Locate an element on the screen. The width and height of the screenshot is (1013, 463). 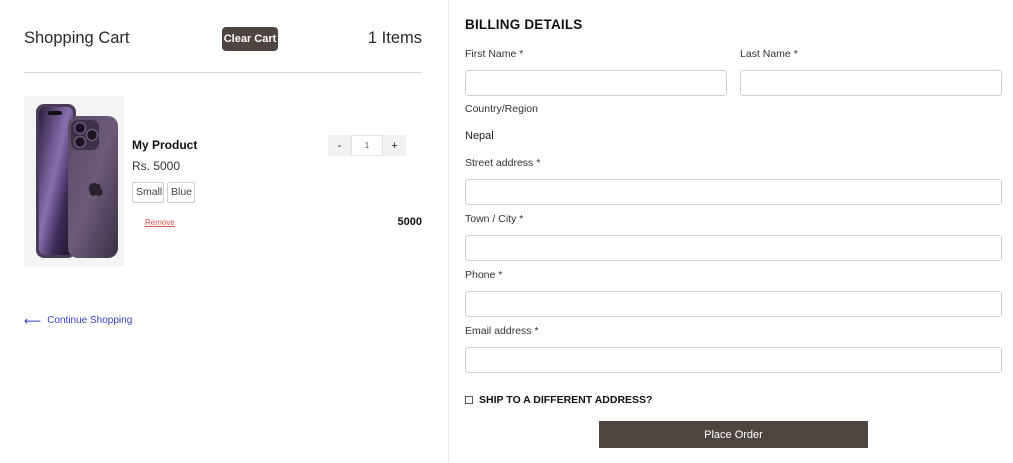
ship-different-address-label: SHIP TO A DIFFERENT ADDRESS? is located at coordinates (566, 400).